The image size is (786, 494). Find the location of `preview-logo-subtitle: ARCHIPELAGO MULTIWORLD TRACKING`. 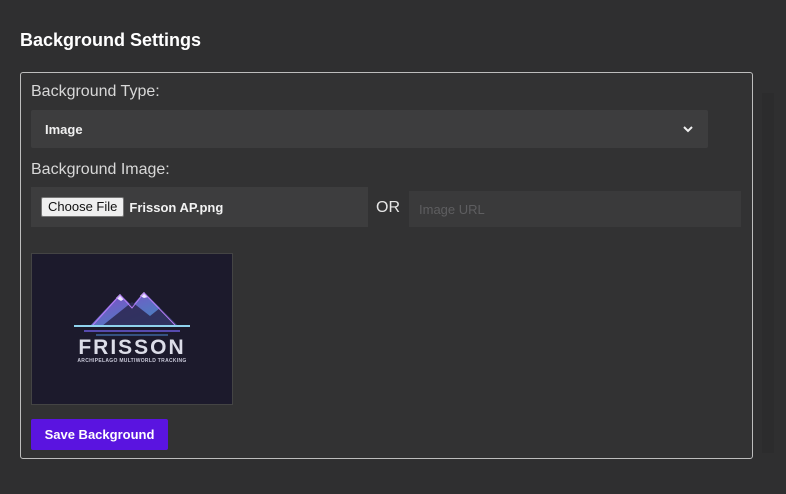

preview-logo-subtitle: ARCHIPELAGO MULTIWORLD TRACKING is located at coordinates (132, 361).